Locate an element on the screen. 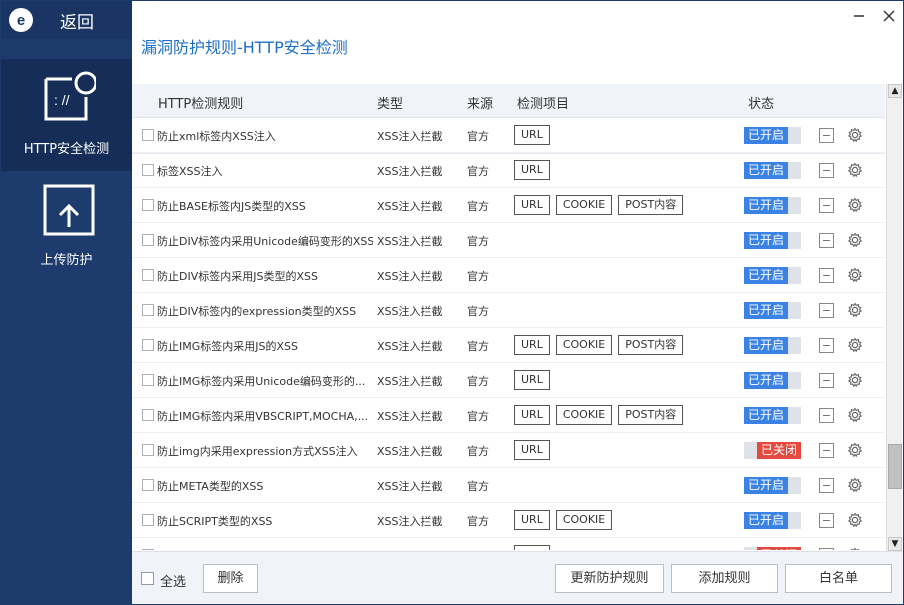 The image size is (904, 605). scrollbar: ▲ ▼ is located at coordinates (894, 317).